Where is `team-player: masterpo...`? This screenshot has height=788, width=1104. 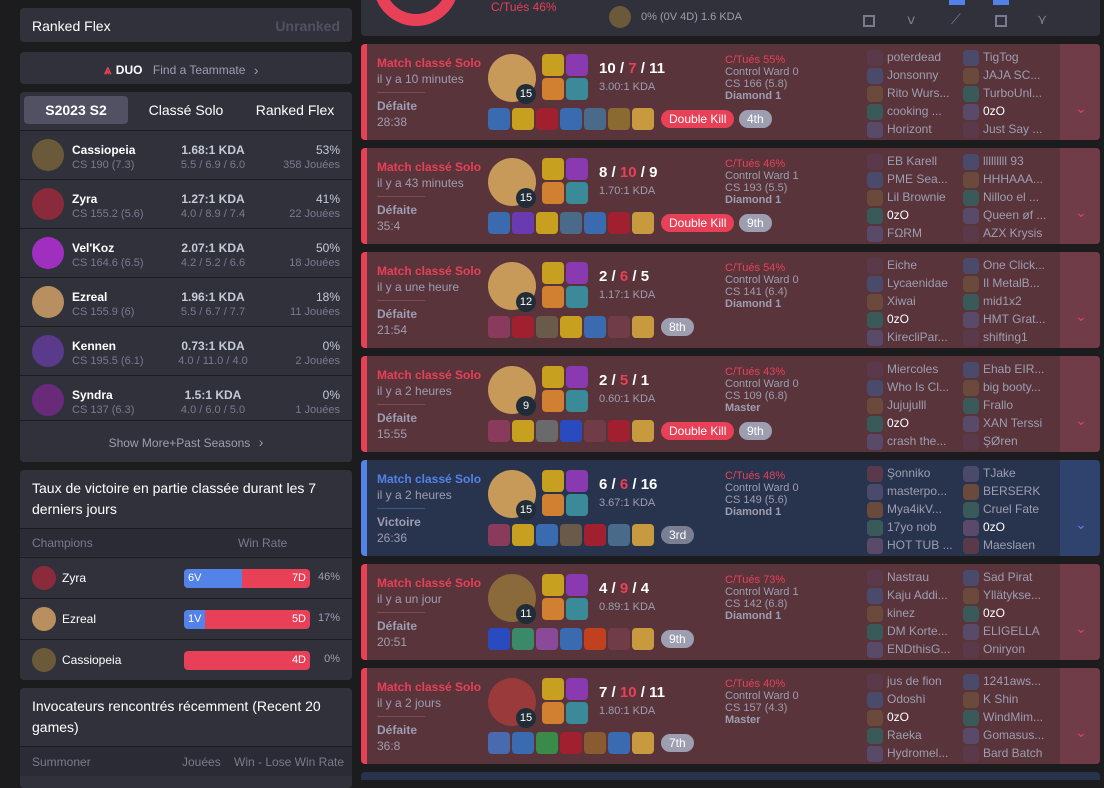
team-player: masterpo... is located at coordinates (912, 491).